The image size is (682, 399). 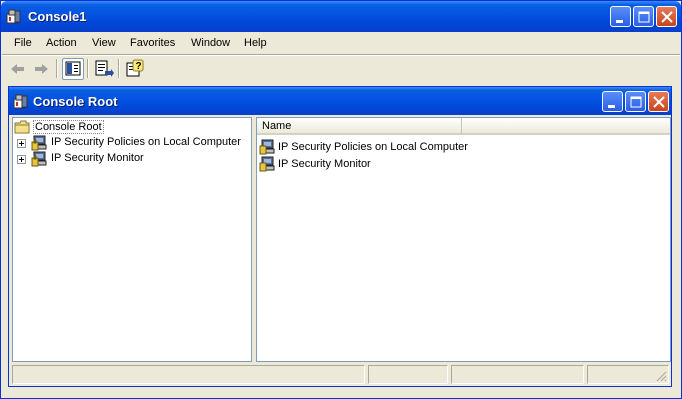 I want to click on menu-help: Help, so click(x=255, y=43).